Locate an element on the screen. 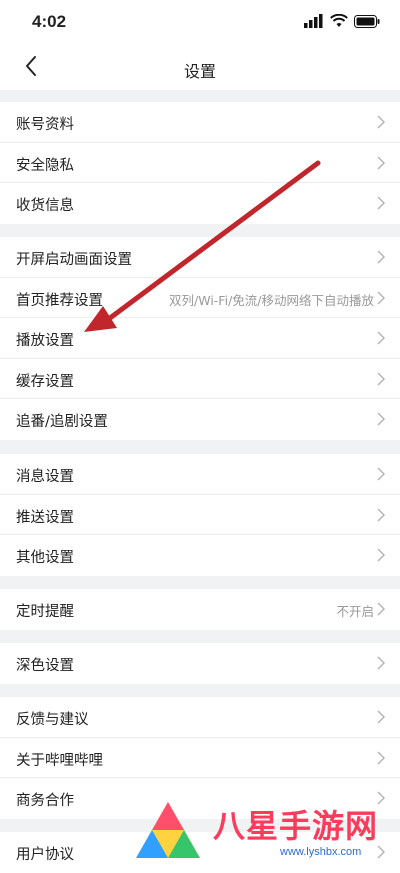 This screenshot has width=400, height=873. watermark-url: www.lyshbx.com is located at coordinates (321, 852).